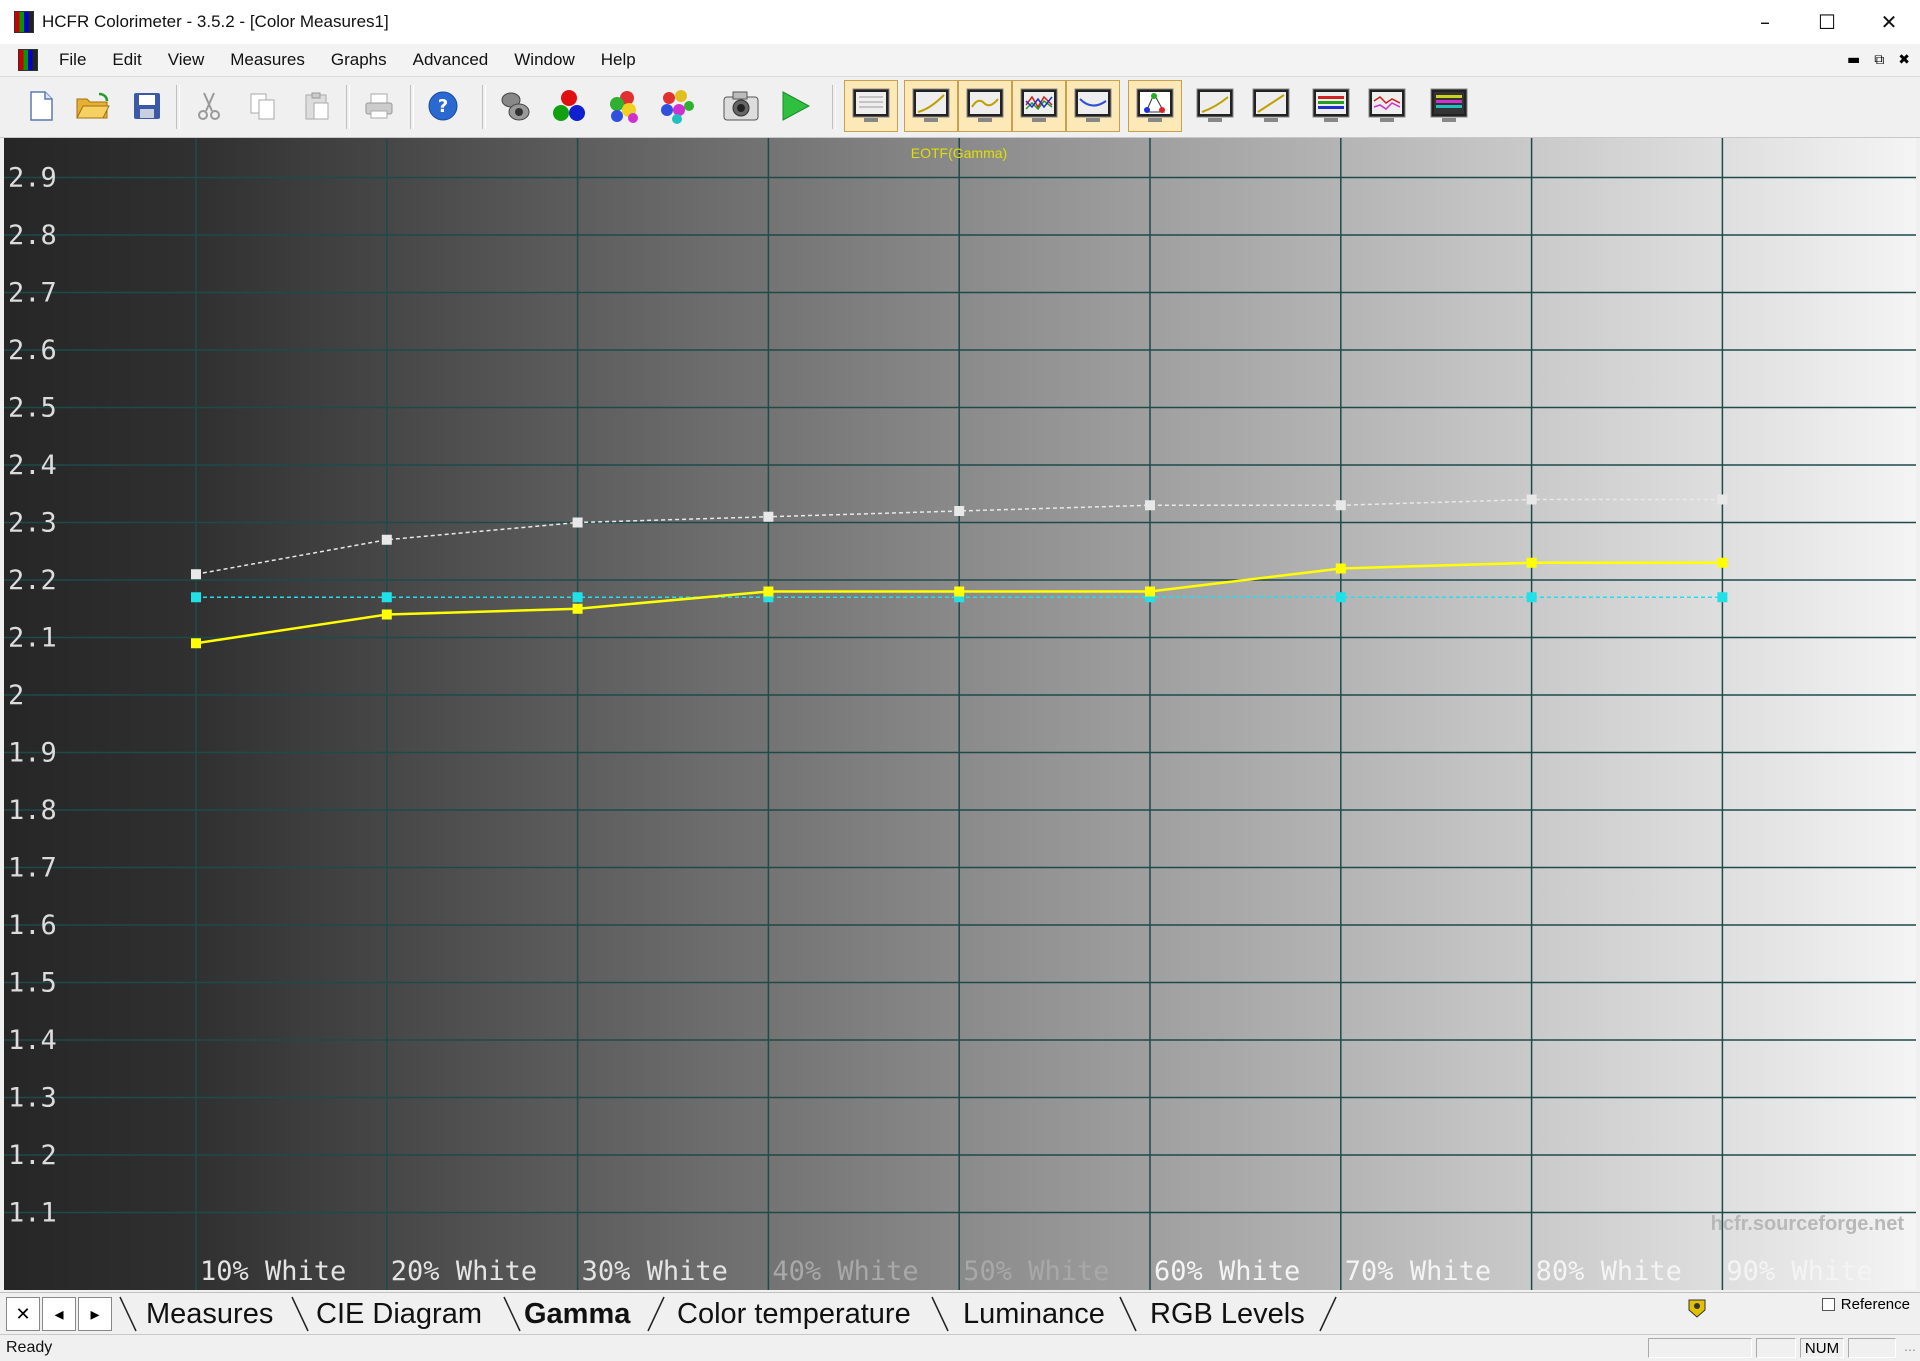 The width and height of the screenshot is (1920, 1361). What do you see at coordinates (618, 60) in the screenshot?
I see `menu-help: Help` at bounding box center [618, 60].